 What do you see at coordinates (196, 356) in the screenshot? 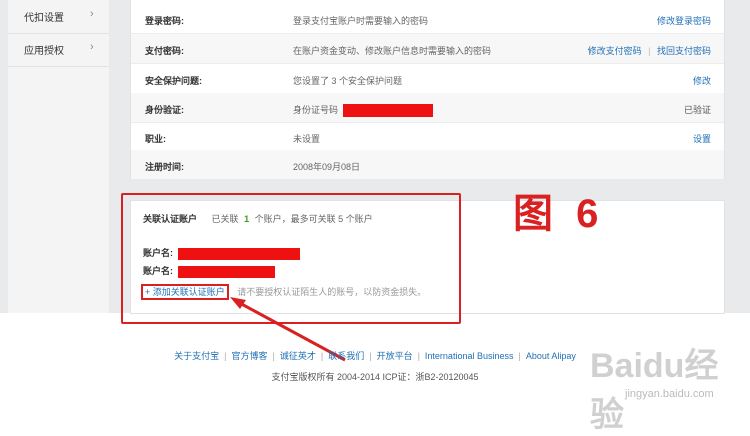
I see `footer-link-about: 关于支付宝` at bounding box center [196, 356].